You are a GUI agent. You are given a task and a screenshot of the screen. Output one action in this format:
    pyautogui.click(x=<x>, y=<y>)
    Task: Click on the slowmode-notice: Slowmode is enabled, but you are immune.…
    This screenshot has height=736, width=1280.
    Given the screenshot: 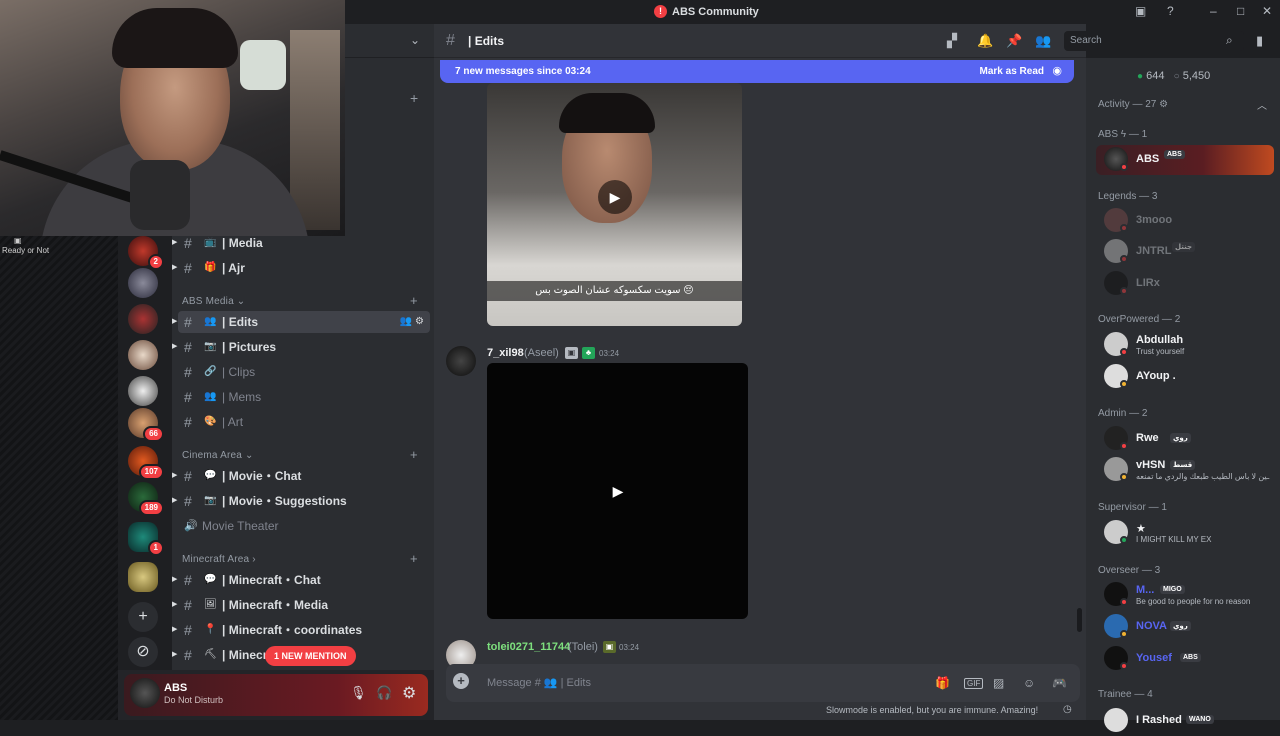 What is the action you would take?
    pyautogui.click(x=932, y=710)
    